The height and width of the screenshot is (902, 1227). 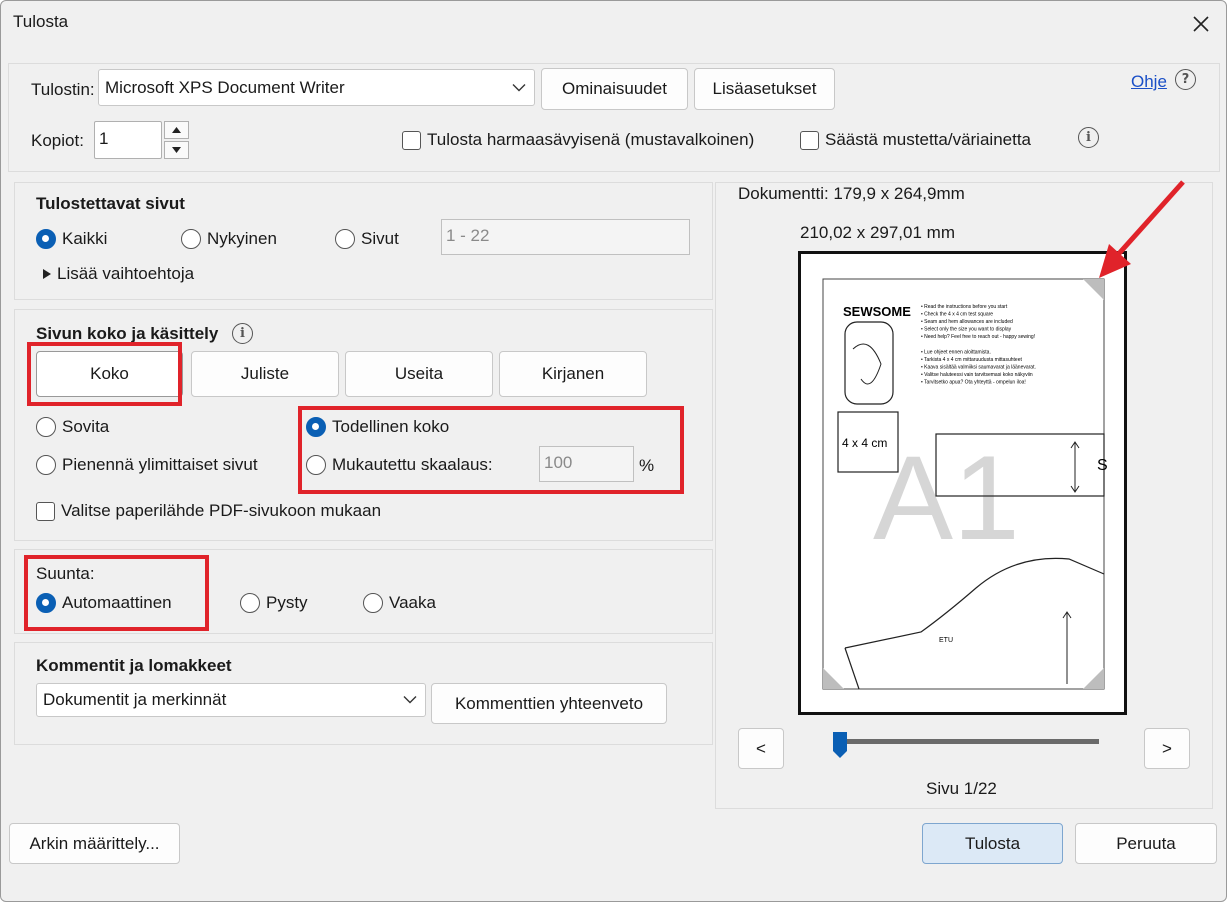 I want to click on stepper-down-button, so click(x=176, y=150).